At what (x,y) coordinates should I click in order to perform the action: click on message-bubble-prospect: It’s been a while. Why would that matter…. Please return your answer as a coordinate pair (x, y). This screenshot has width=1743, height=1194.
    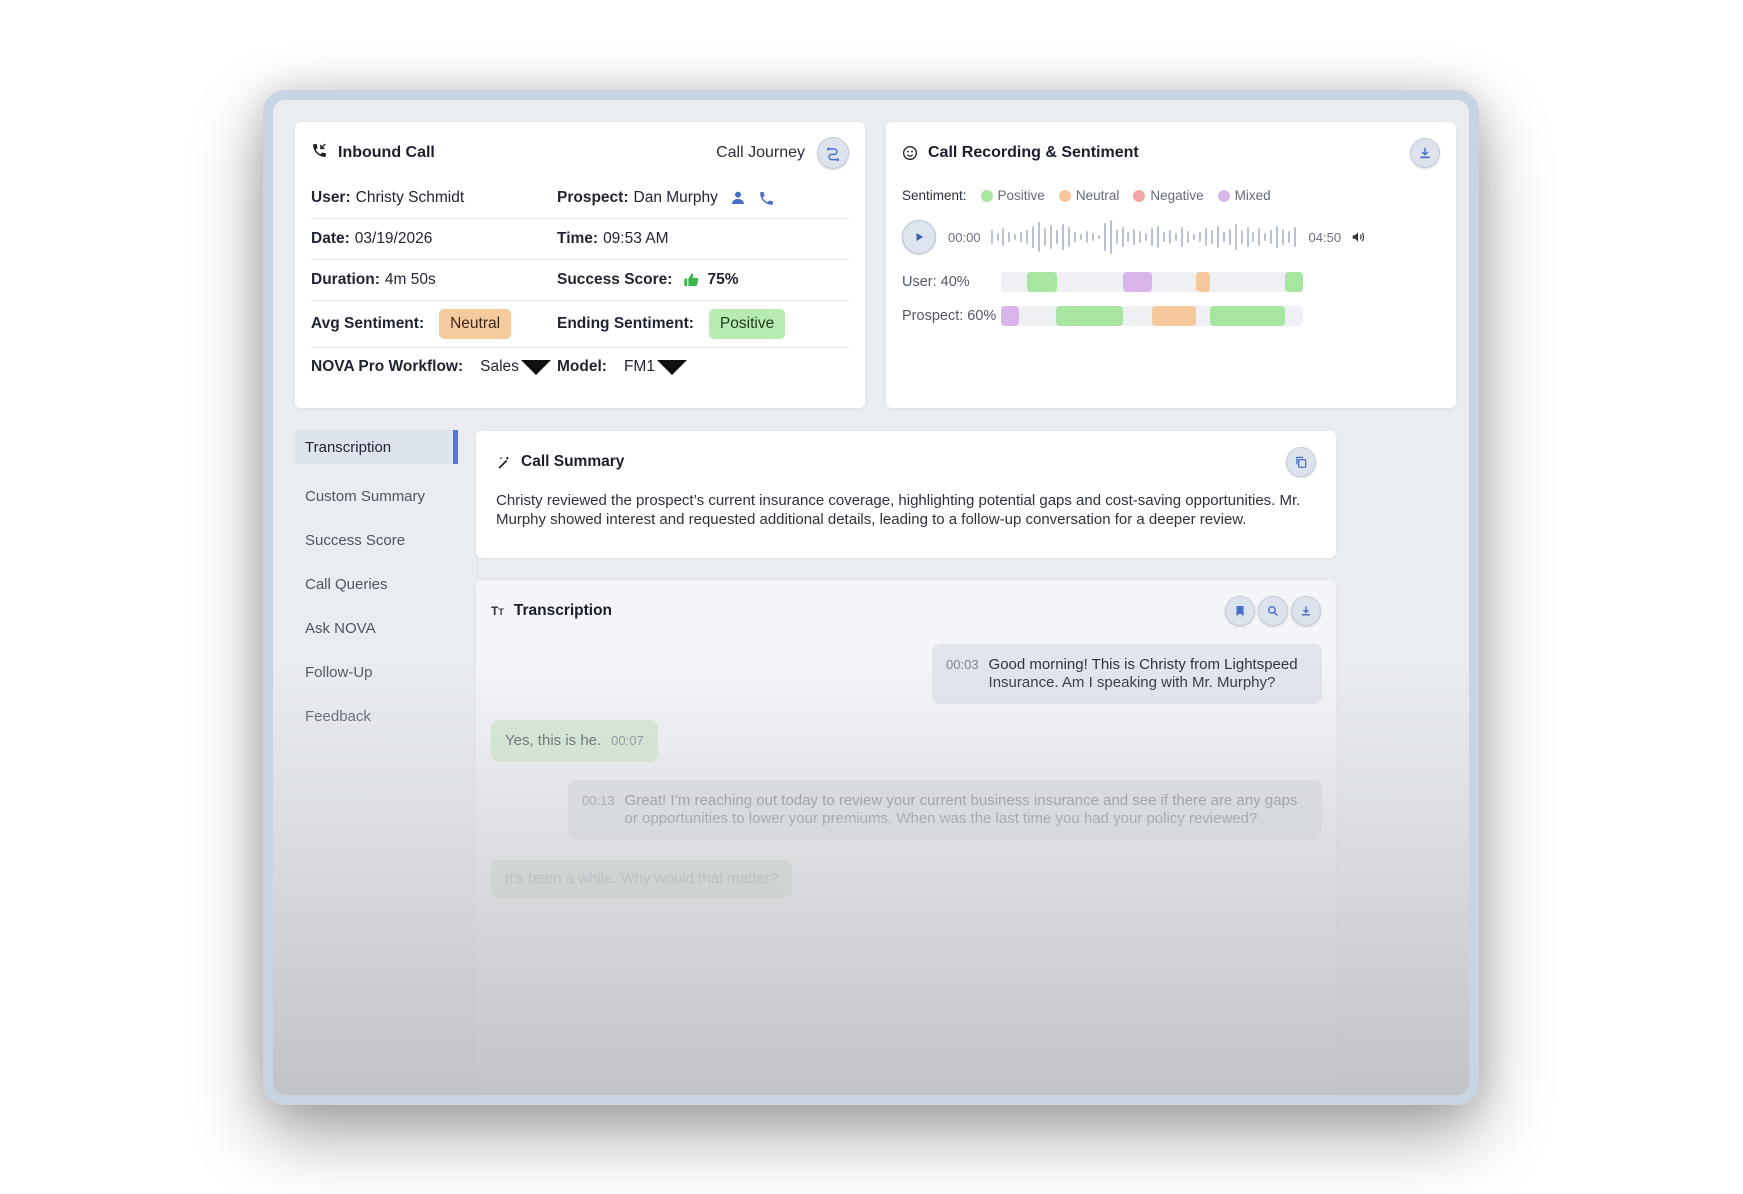
    Looking at the image, I should click on (642, 879).